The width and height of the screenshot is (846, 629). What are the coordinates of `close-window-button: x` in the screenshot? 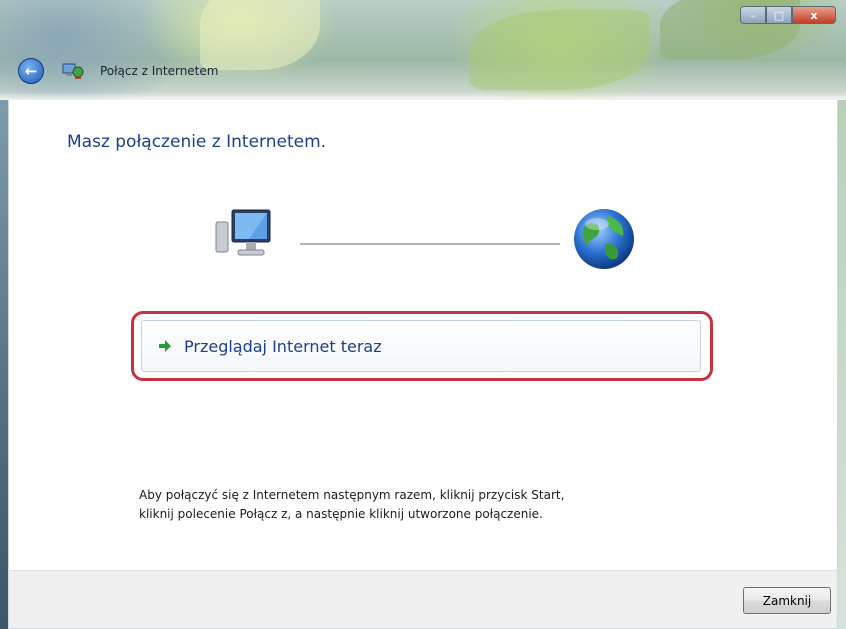 It's located at (814, 15).